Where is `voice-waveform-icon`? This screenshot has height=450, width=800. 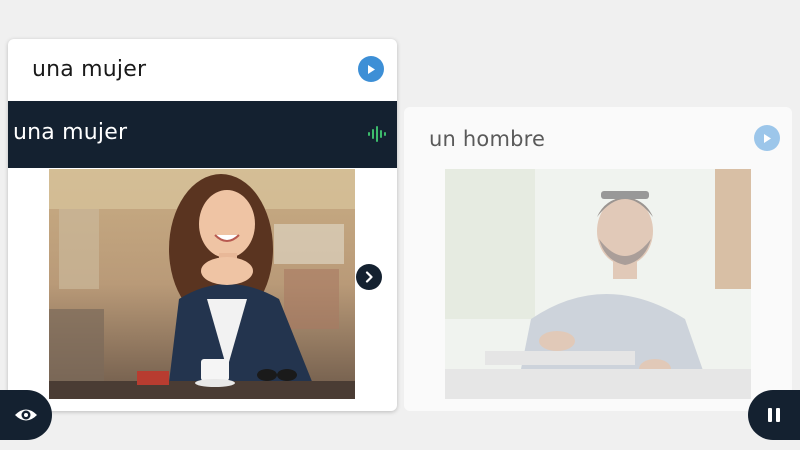
voice-waveform-icon is located at coordinates (377, 134).